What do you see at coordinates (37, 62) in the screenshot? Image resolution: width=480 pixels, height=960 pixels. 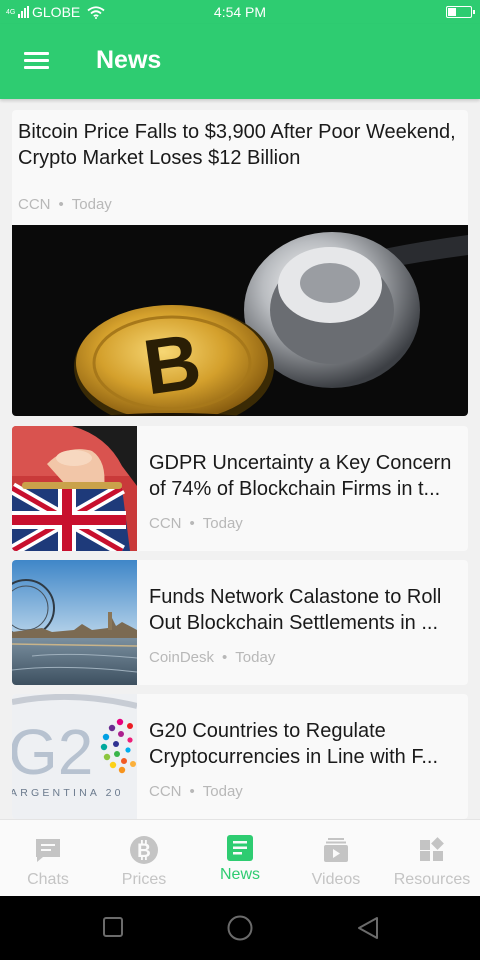 I see `hamburger-menu-icon` at bounding box center [37, 62].